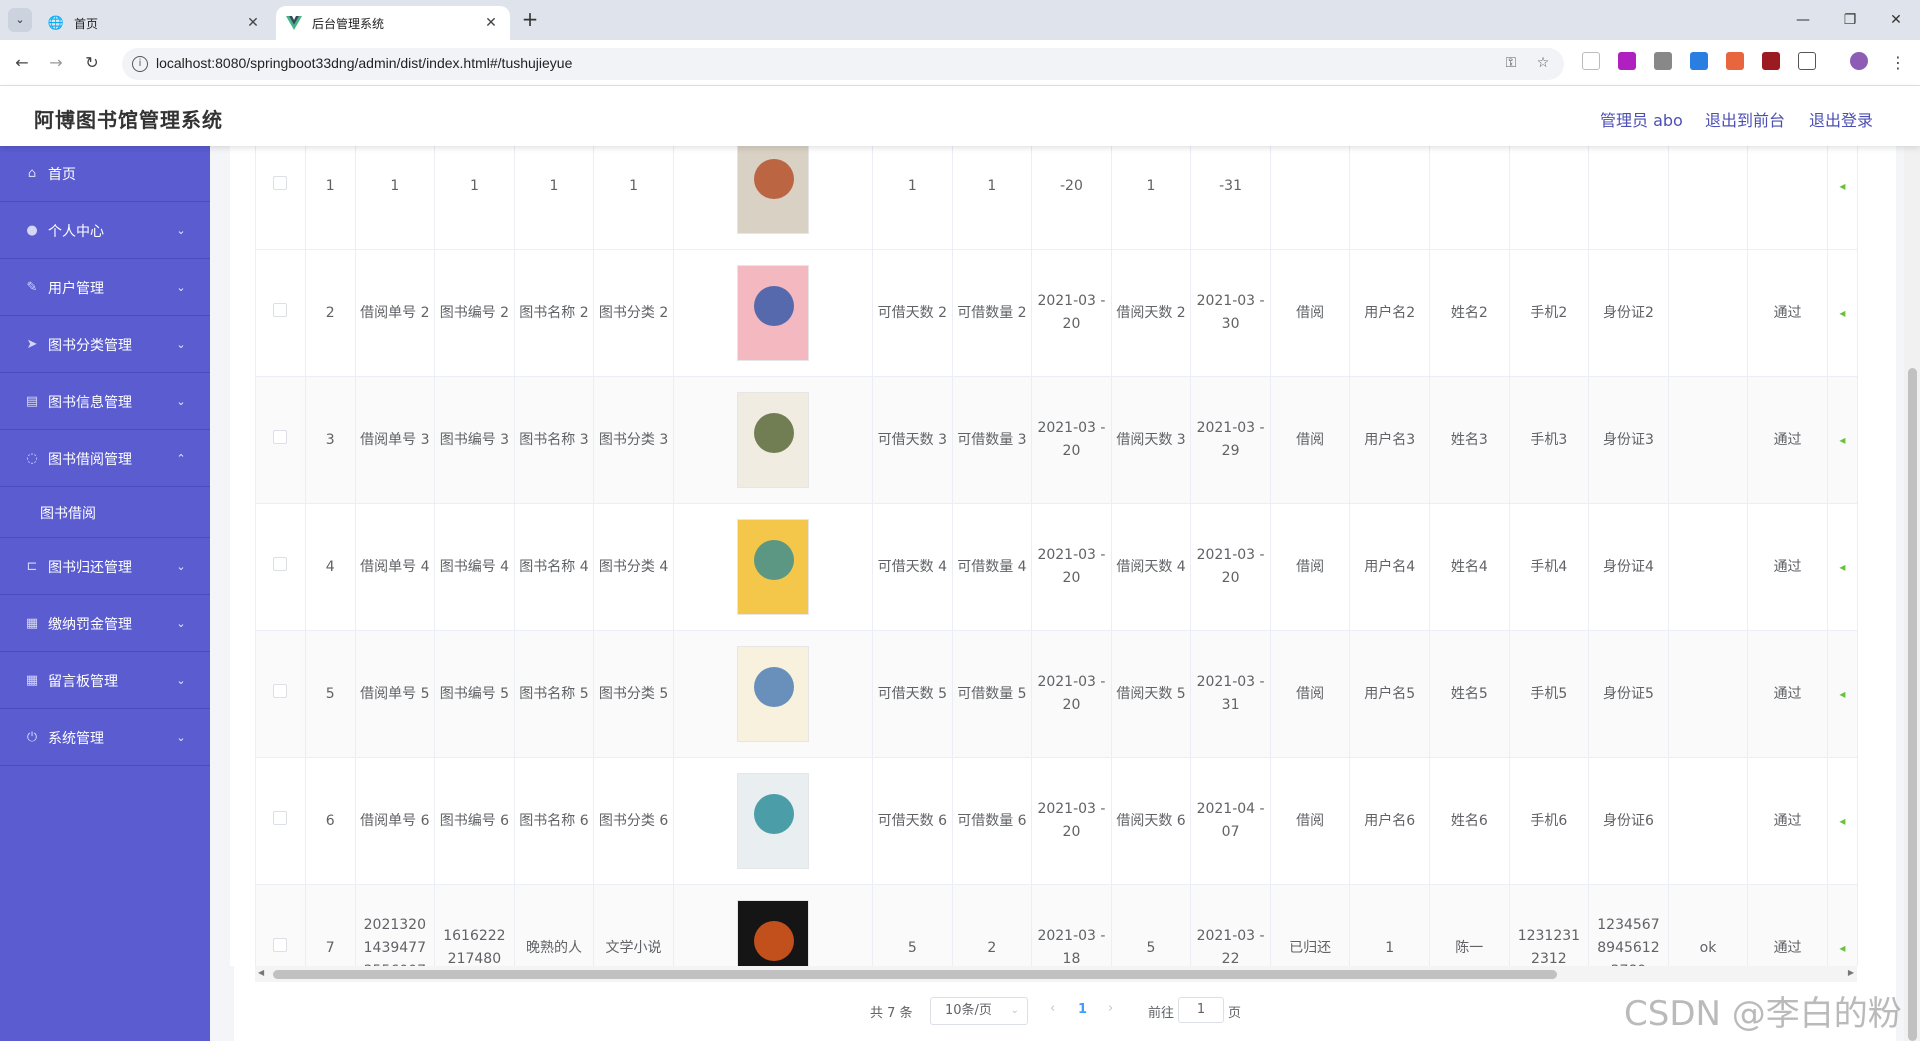 Image resolution: width=1920 pixels, height=1041 pixels. What do you see at coordinates (1511, 64) in the screenshot?
I see `password-key-icon: ⚿` at bounding box center [1511, 64].